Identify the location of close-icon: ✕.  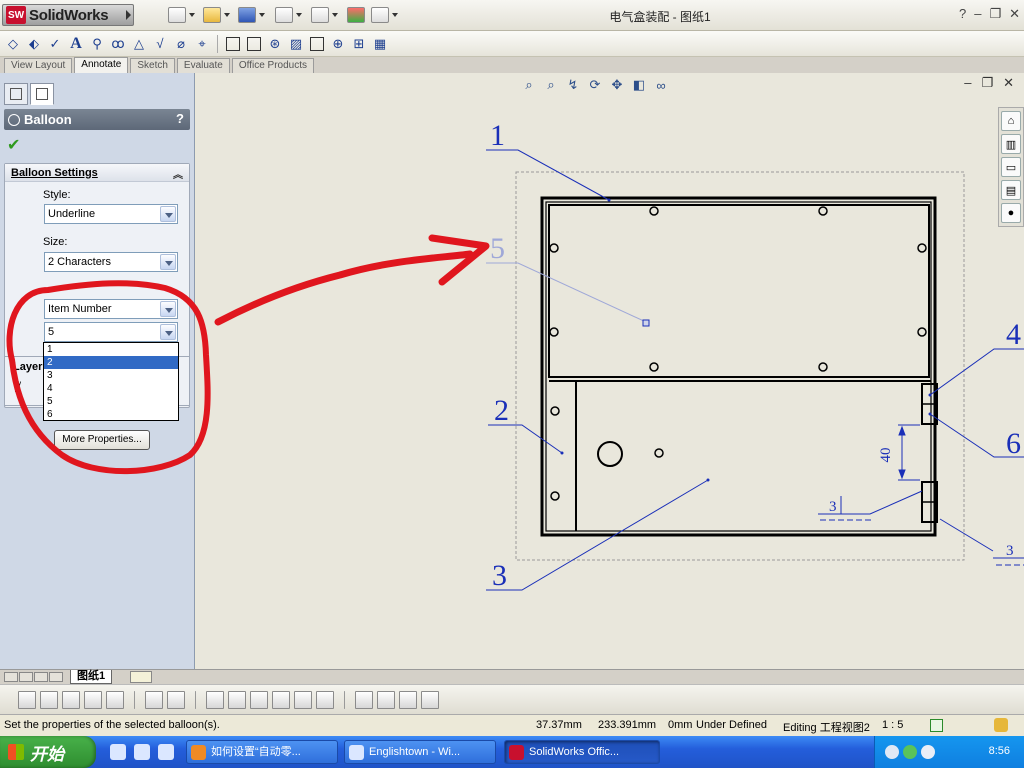
(1014, 14).